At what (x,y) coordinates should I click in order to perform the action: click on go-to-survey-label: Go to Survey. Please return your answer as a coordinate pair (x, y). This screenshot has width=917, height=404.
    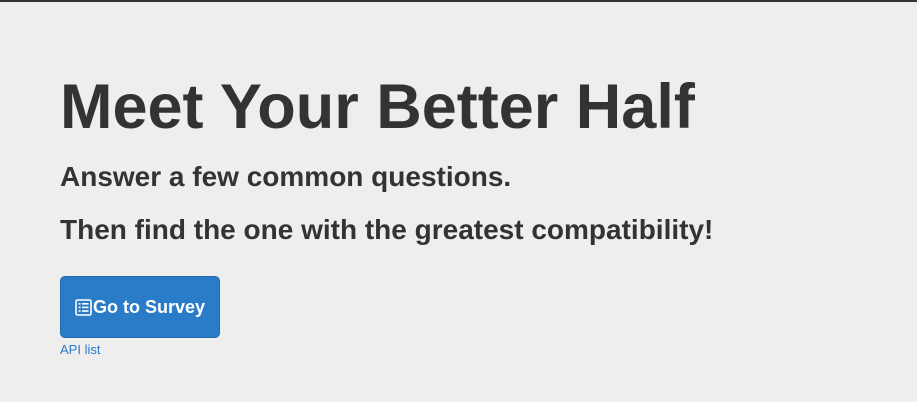
    Looking at the image, I should click on (149, 306).